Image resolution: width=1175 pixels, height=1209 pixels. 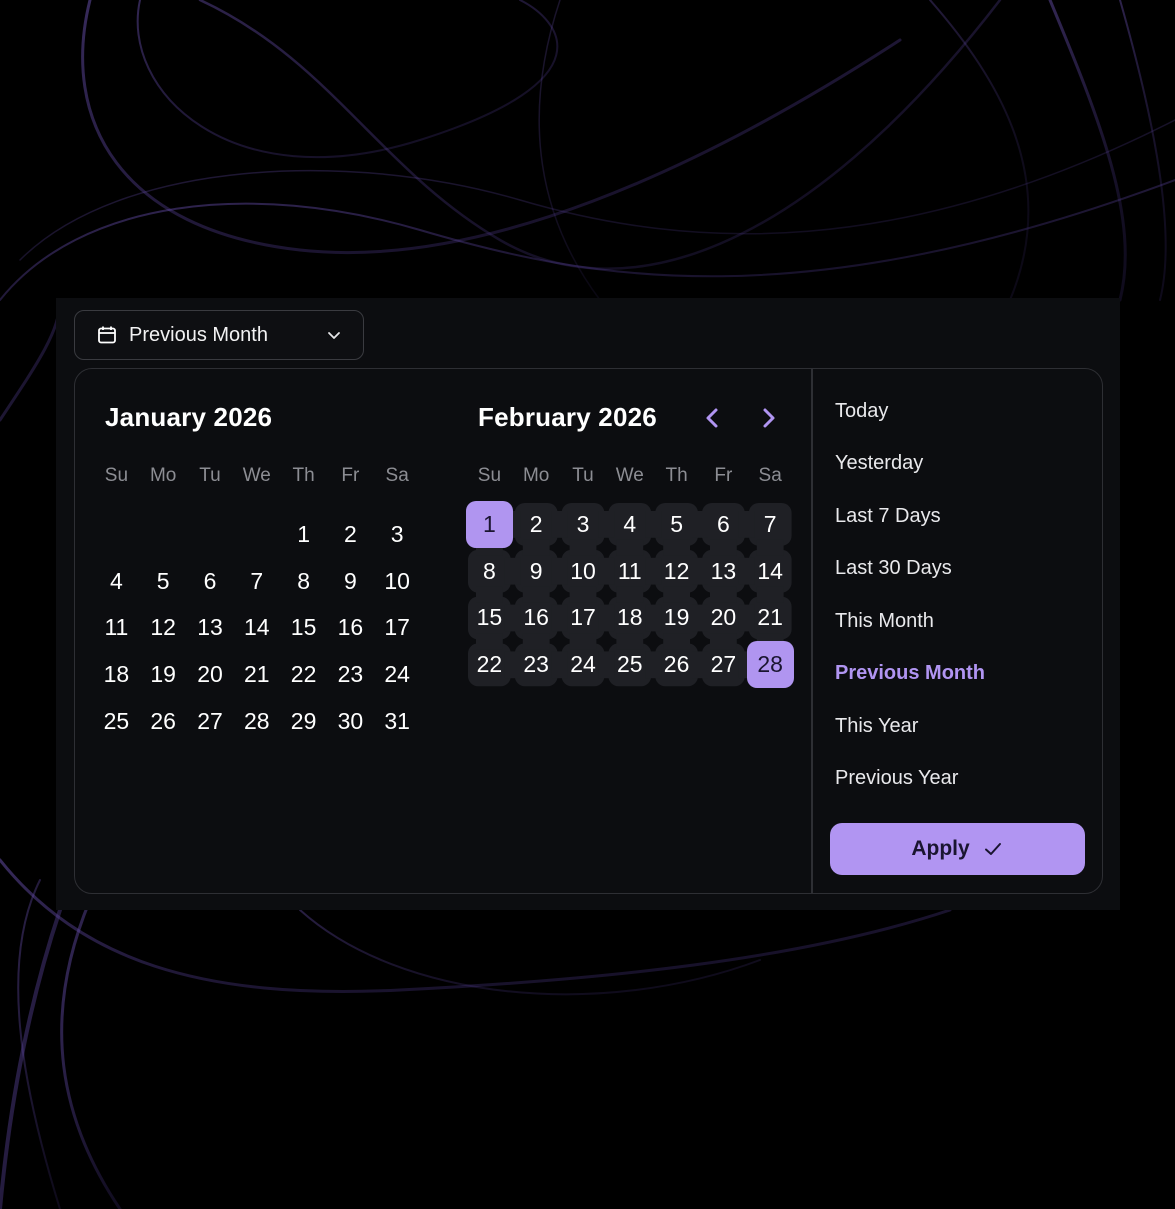 I want to click on day-cell: 28, so click(x=256, y=721).